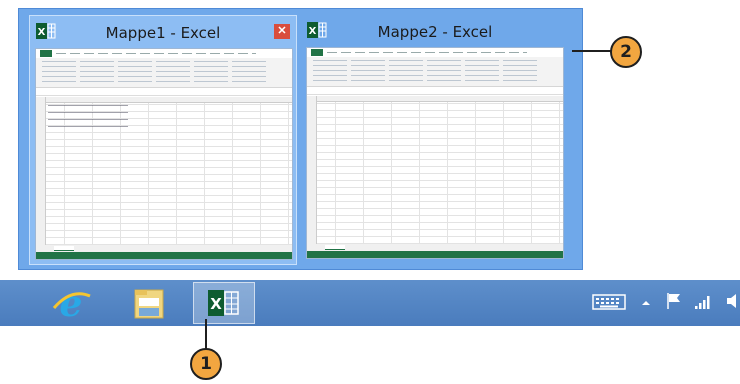 The image size is (740, 384). I want to click on show-hidden-icons-icon, so click(646, 303).